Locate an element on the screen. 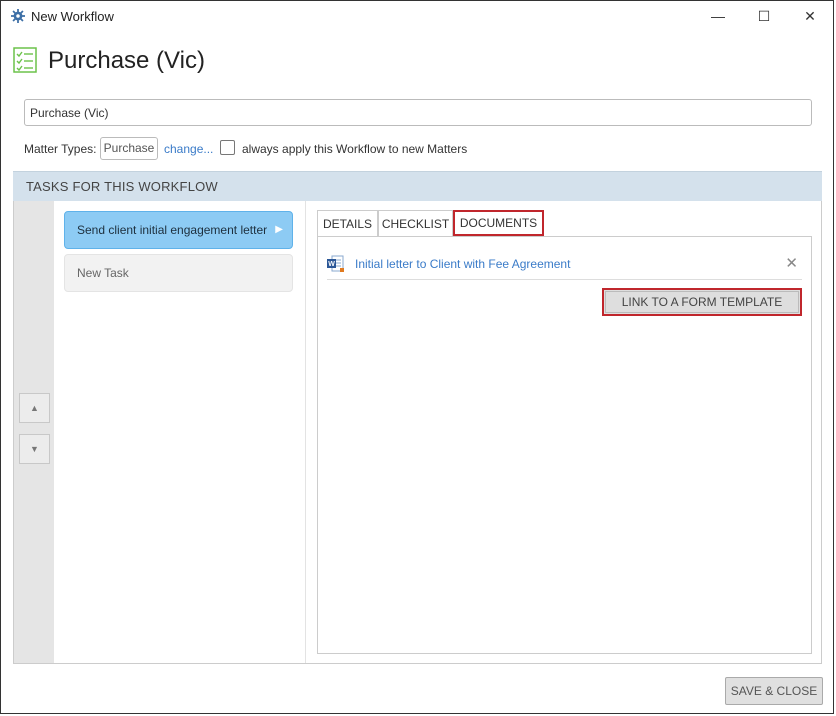 This screenshot has height=716, width=836. tasks-section-title: TASKS FOR THIS WORKFLOW is located at coordinates (122, 186).